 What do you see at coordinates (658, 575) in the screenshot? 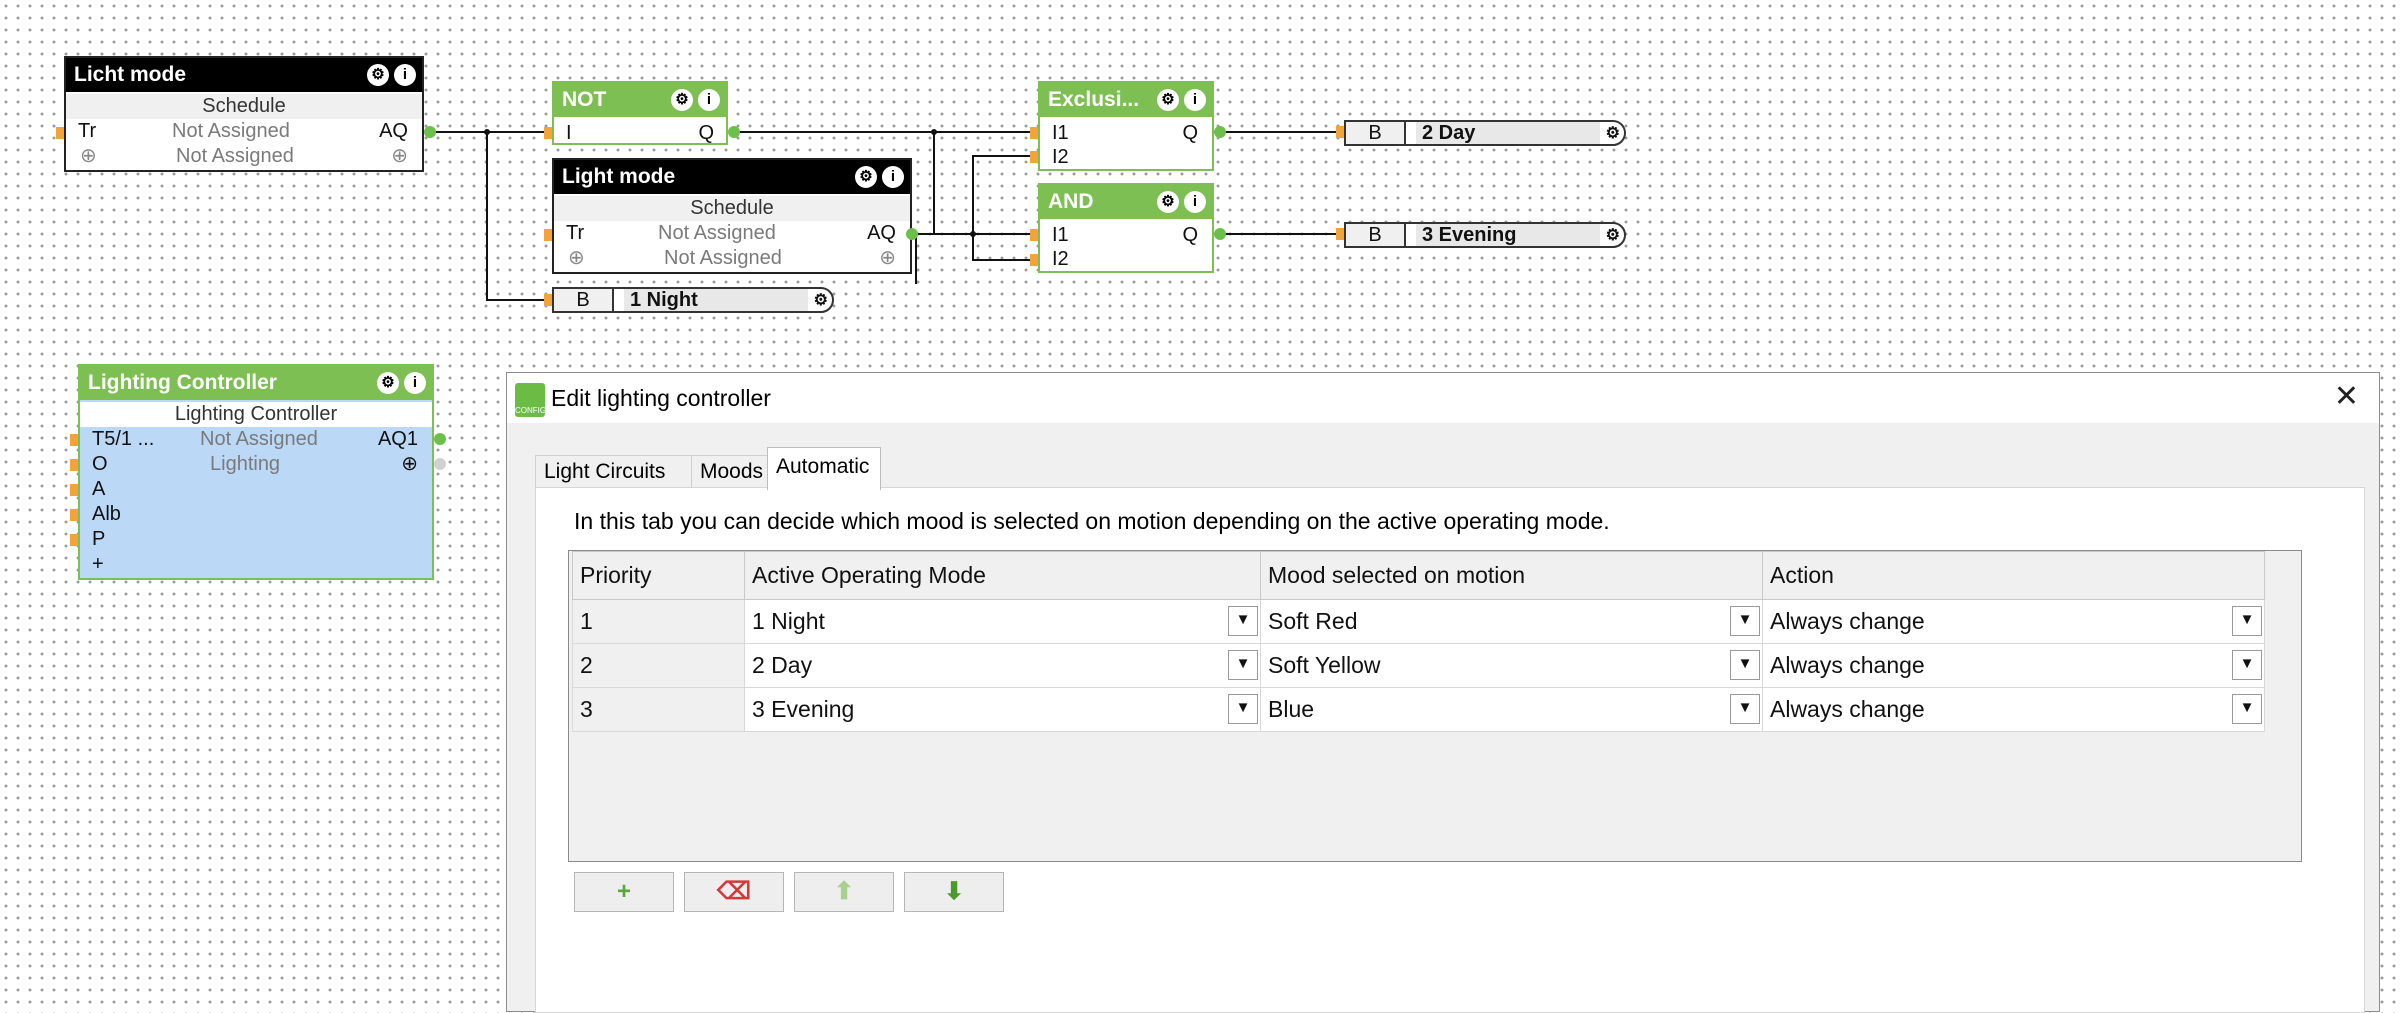
I see `column-header-priority: Priority` at bounding box center [658, 575].